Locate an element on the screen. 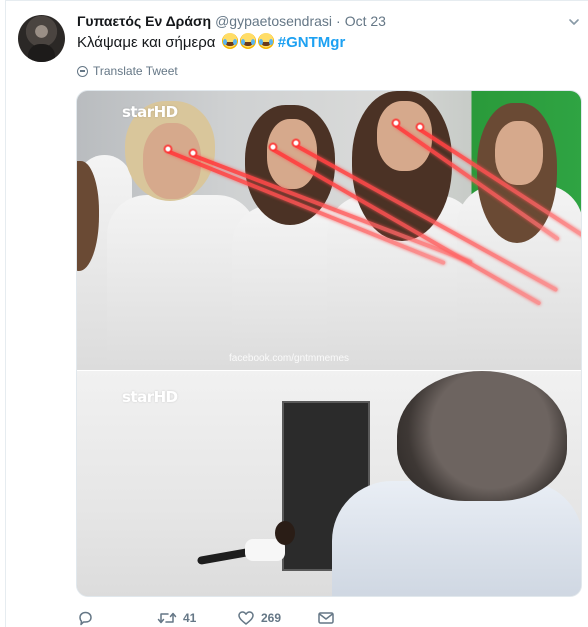  heart-icon is located at coordinates (246, 618).